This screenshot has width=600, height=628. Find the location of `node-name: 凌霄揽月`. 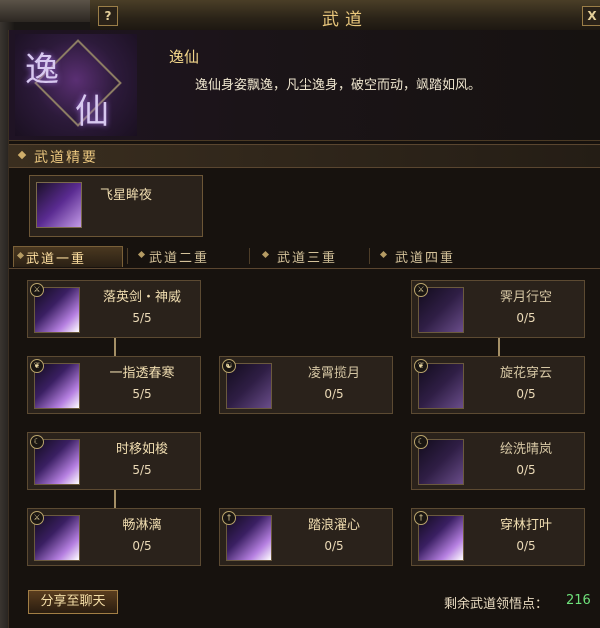

node-name: 凌霄揽月 is located at coordinates (333, 373).